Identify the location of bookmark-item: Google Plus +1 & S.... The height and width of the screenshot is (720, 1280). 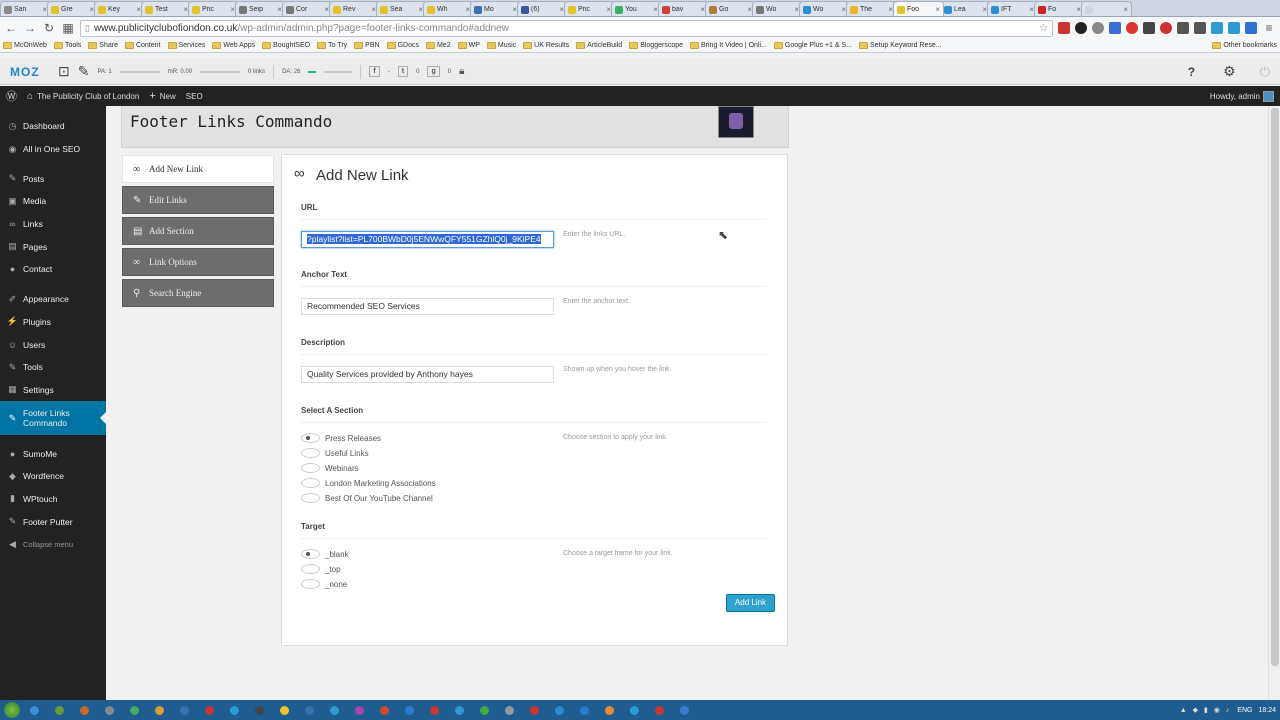
(812, 45).